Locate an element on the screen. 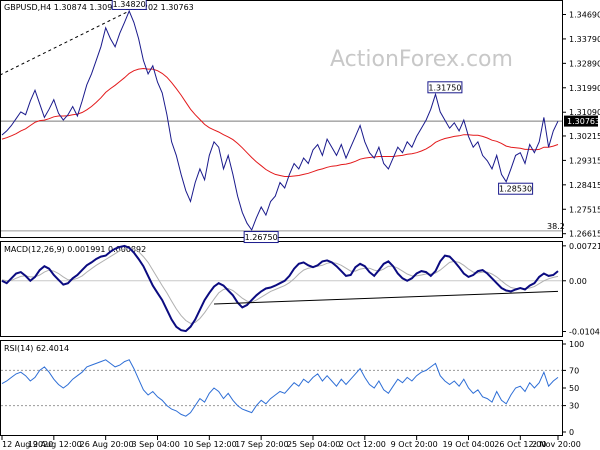 Image resolution: width=600 pixels, height=450 pixels. price-annotation-label: 1.31750 is located at coordinates (444, 87).